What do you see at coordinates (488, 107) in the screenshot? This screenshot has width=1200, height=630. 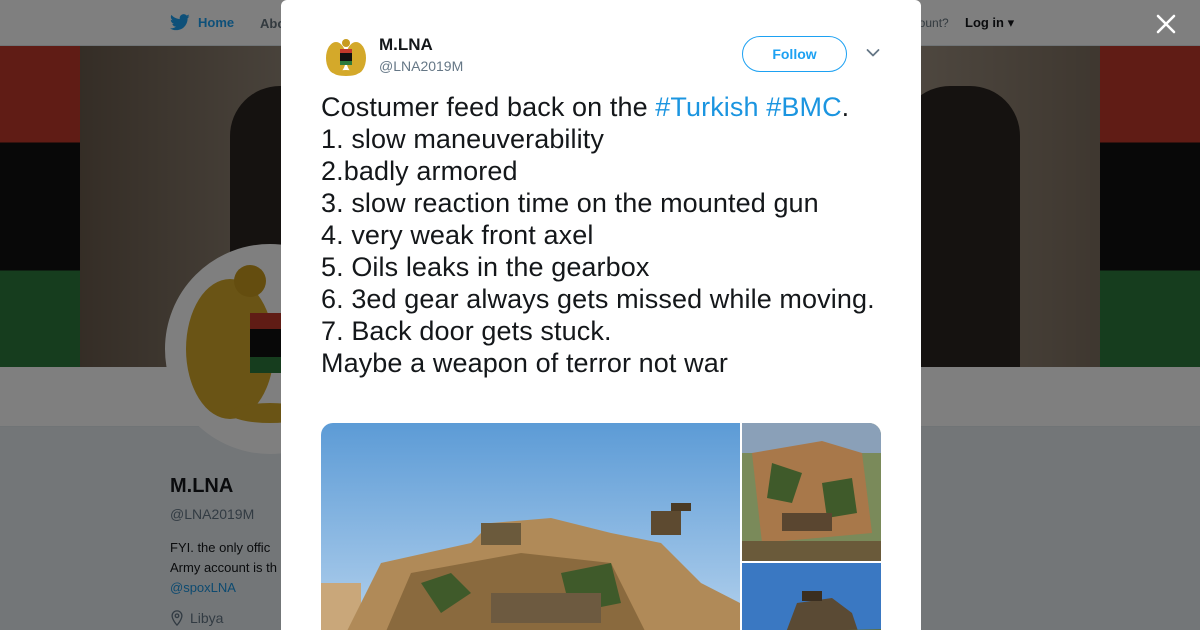 I see `tweet-text-prefix: Costumer feed back on the` at bounding box center [488, 107].